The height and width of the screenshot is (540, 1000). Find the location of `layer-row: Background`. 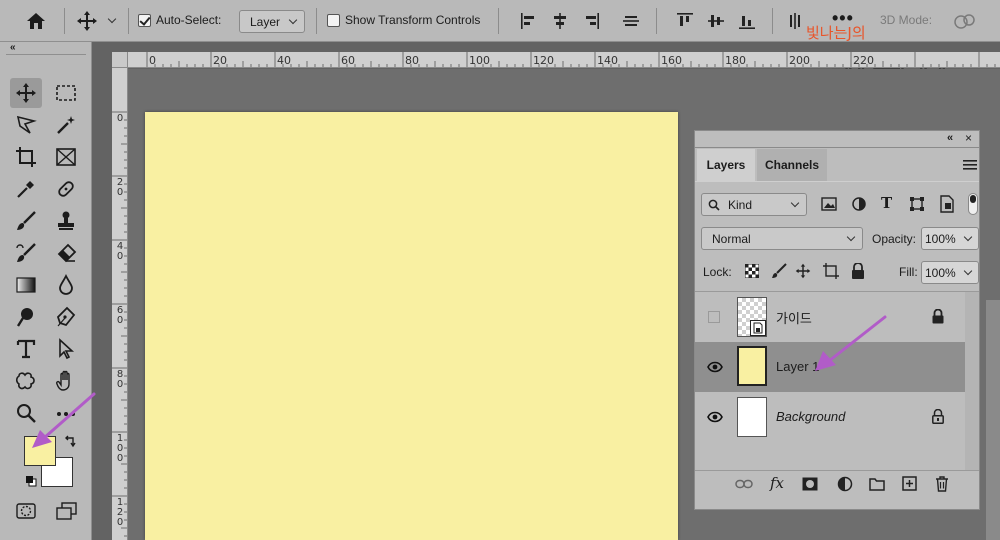

layer-row: Background is located at coordinates (830, 417).